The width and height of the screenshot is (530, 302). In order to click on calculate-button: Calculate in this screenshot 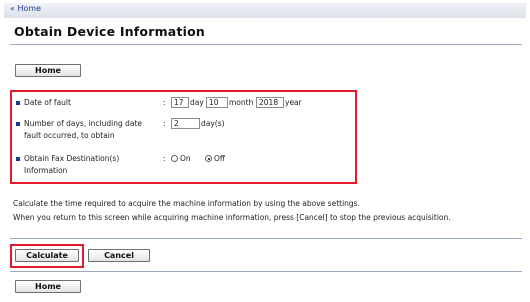, I will do `click(47, 255)`.